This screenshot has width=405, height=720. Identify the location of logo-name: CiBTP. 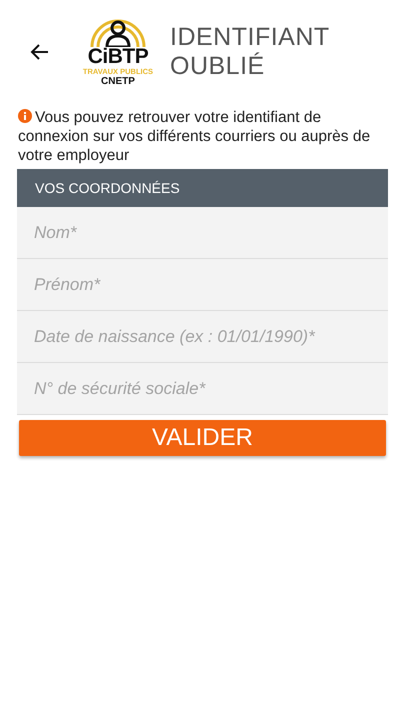
(118, 56).